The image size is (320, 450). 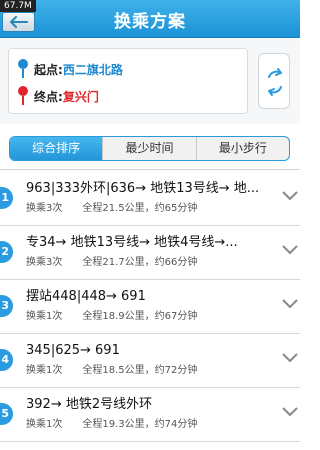 I want to click on plan-distance: 全程18.5公里, so click(x=113, y=370).